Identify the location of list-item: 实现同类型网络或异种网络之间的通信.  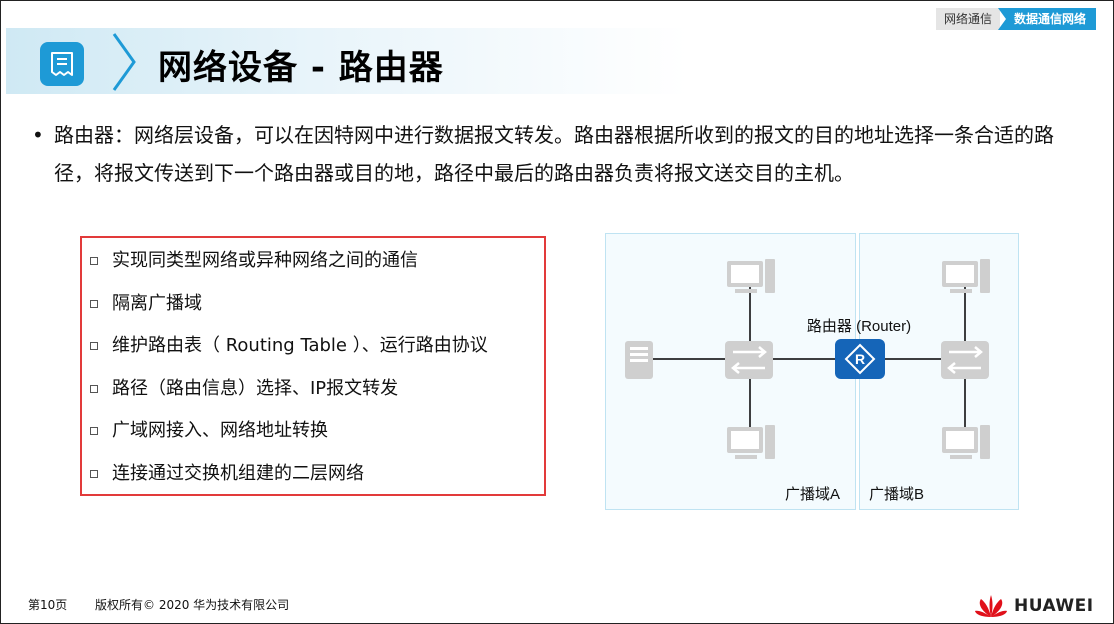
(289, 261).